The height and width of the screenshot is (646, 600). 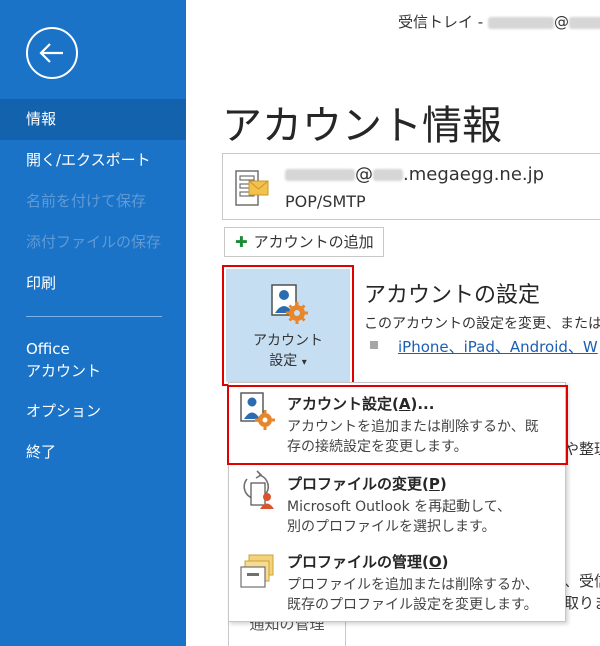 What do you see at coordinates (452, 295) in the screenshot?
I see `account-settings-heading: アカウントの設定` at bounding box center [452, 295].